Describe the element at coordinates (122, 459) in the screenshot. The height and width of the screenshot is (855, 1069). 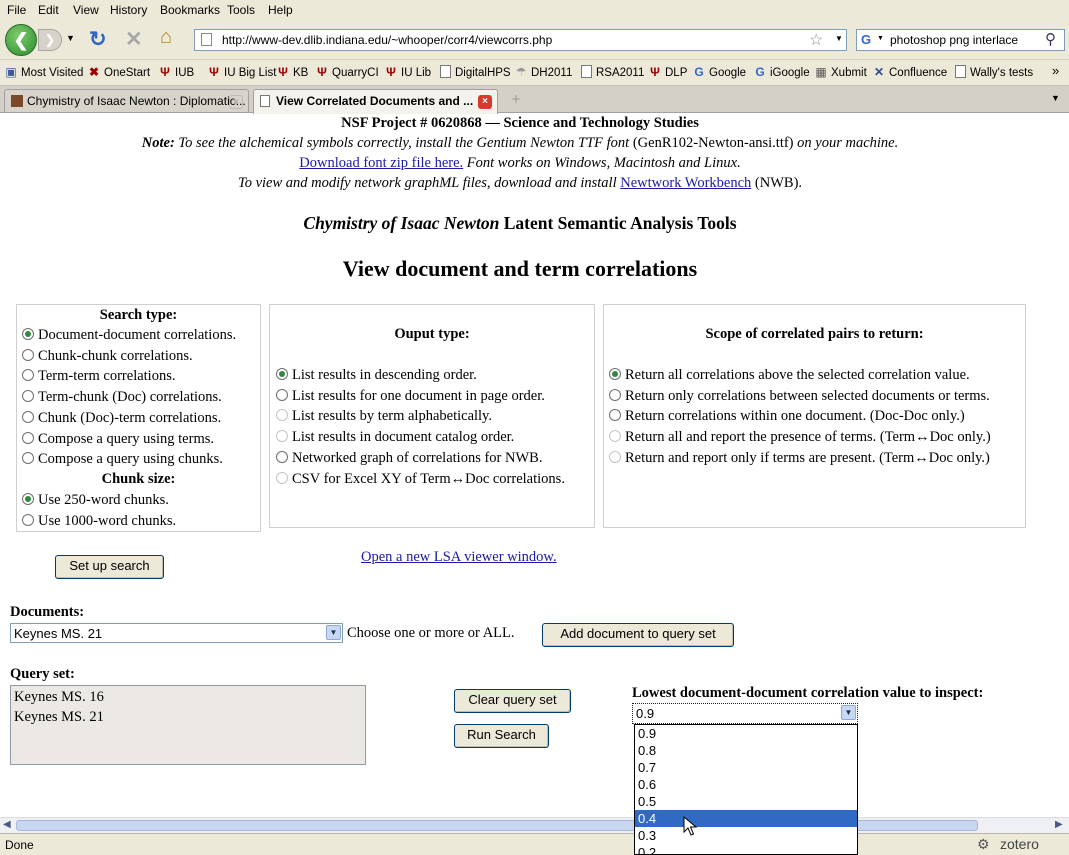
I see `radio-query-chunks: Compose a query using chunks.` at that location.